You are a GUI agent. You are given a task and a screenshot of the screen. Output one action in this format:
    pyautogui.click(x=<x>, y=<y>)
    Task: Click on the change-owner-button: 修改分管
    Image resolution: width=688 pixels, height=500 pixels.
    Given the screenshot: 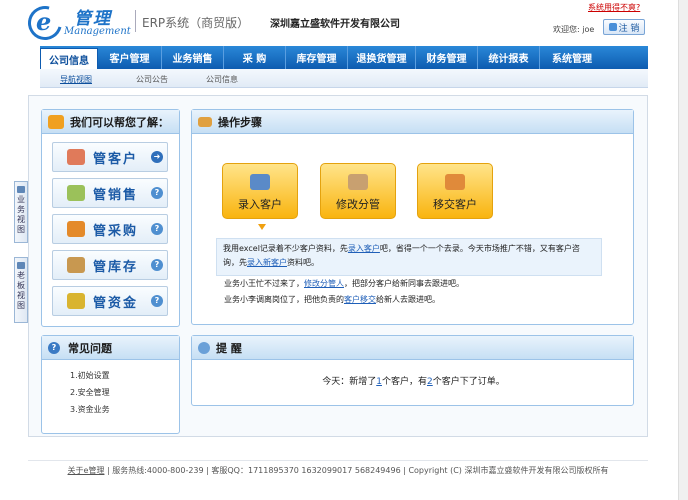 What is the action you would take?
    pyautogui.click(x=358, y=191)
    